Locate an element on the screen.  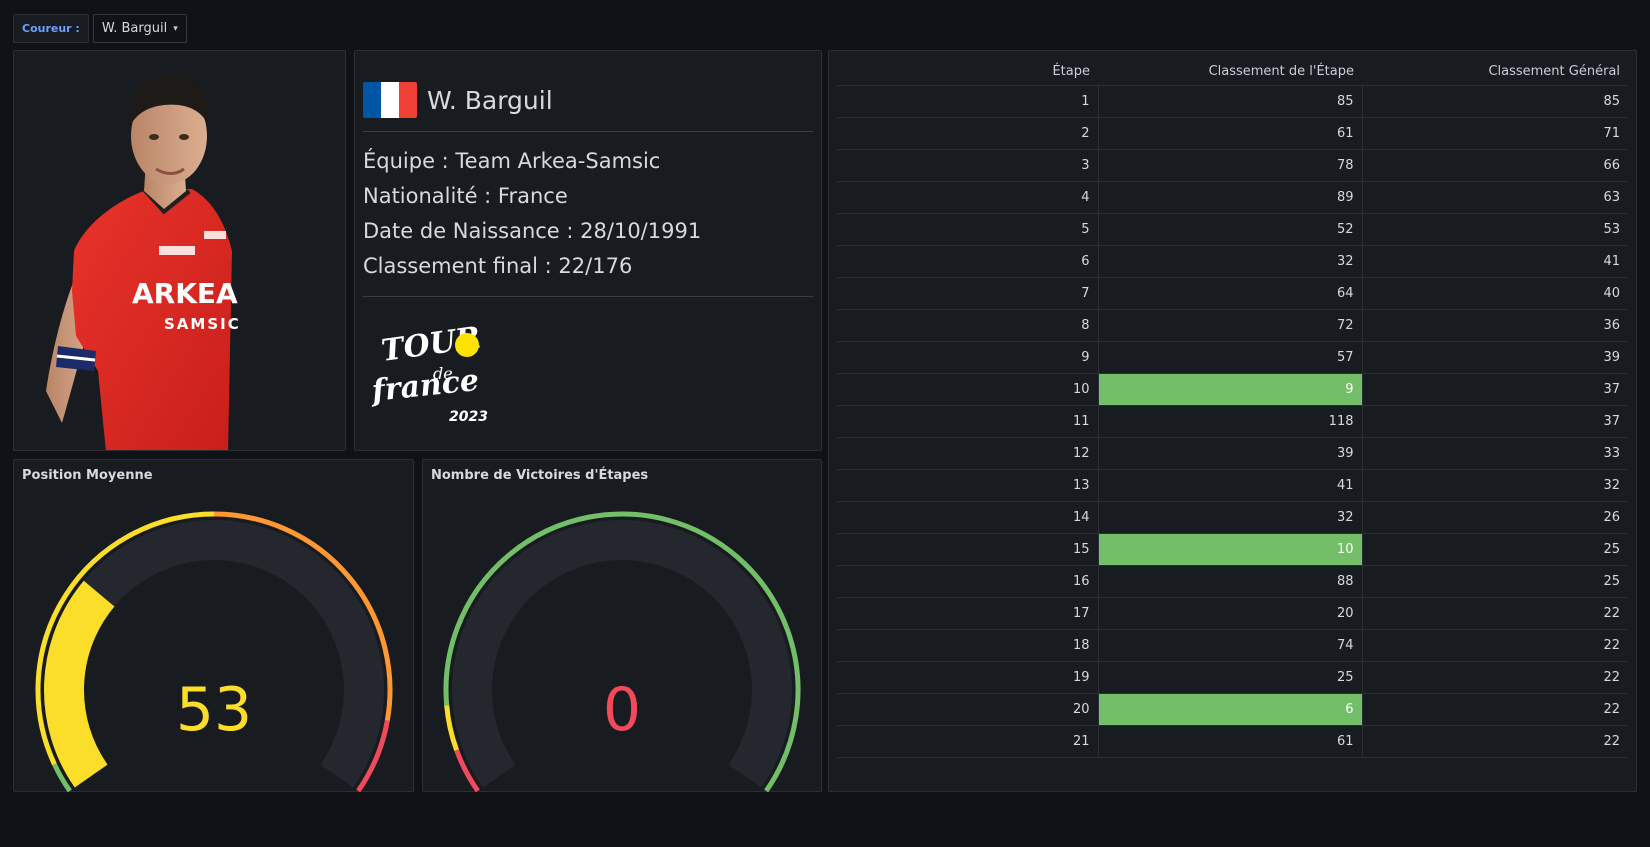
table-row: 9 57 39 is located at coordinates (1232, 357).